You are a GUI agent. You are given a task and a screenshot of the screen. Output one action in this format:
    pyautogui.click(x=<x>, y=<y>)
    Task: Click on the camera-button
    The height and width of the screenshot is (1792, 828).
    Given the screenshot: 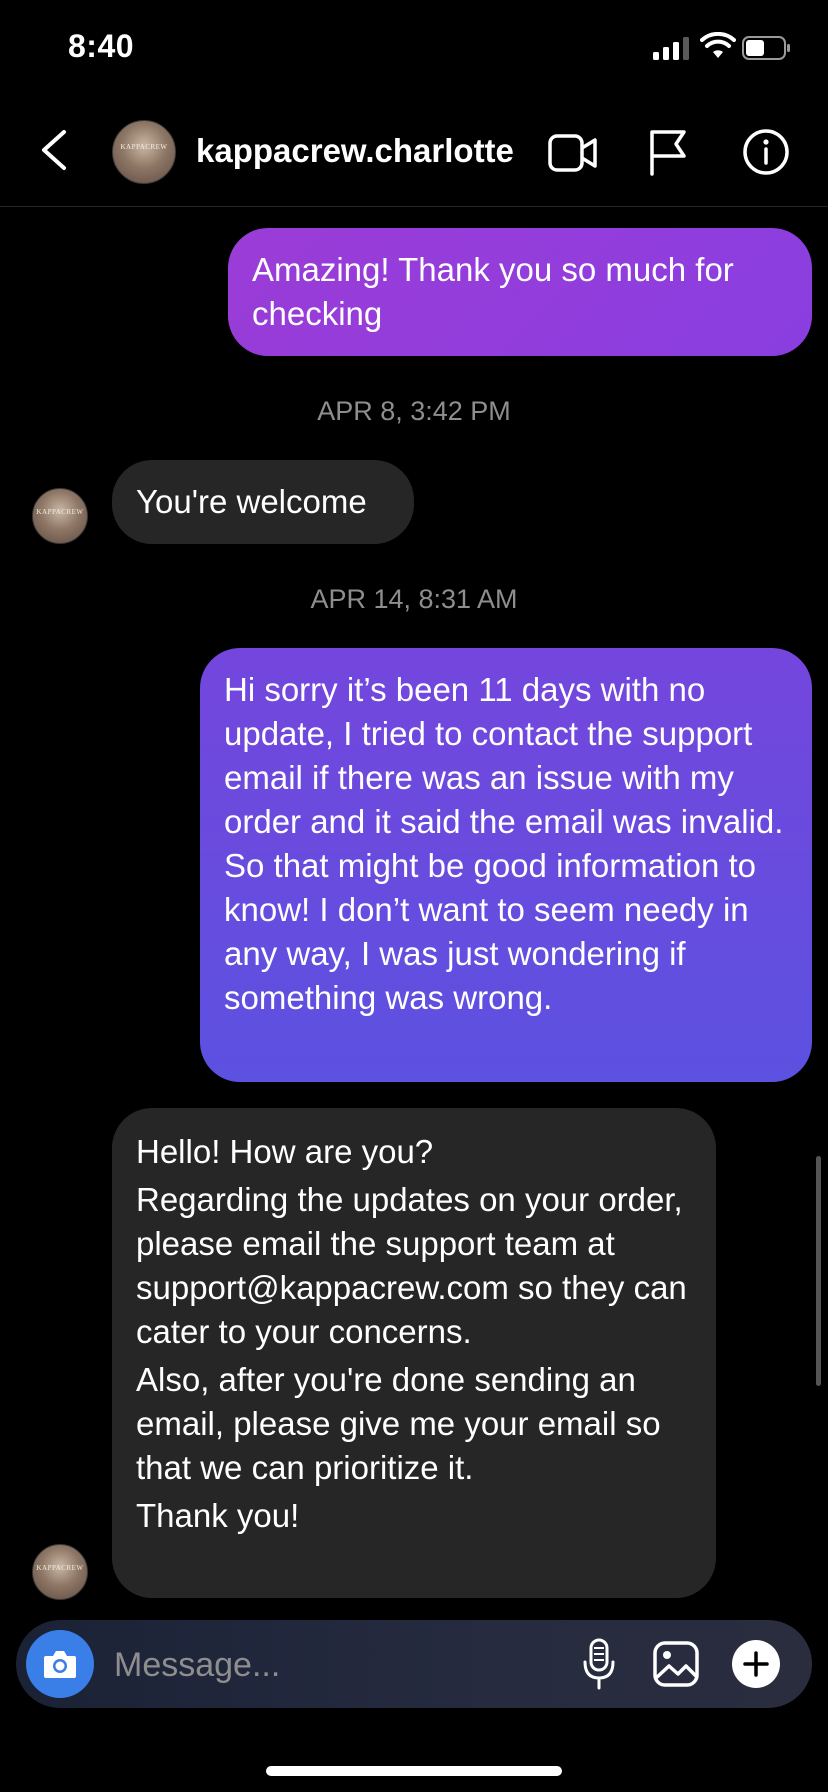 What is the action you would take?
    pyautogui.click(x=60, y=1664)
    